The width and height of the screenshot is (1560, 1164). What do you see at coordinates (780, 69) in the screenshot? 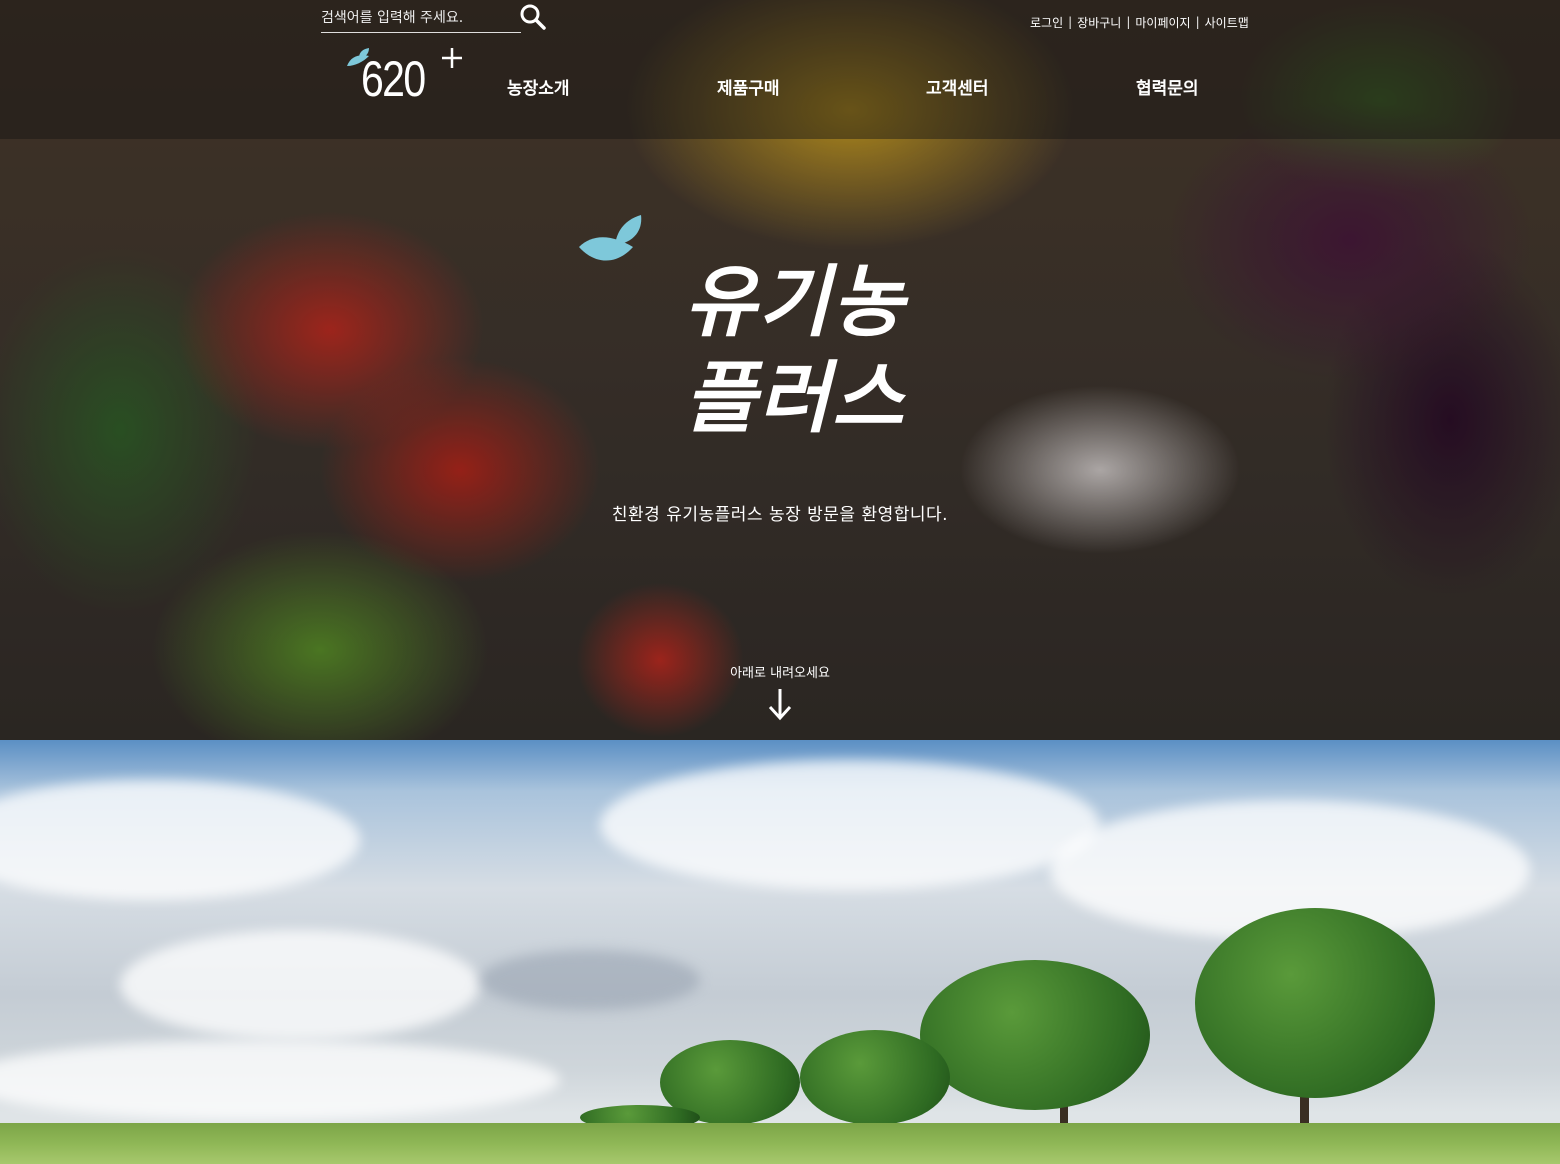
I see `header-bar` at bounding box center [780, 69].